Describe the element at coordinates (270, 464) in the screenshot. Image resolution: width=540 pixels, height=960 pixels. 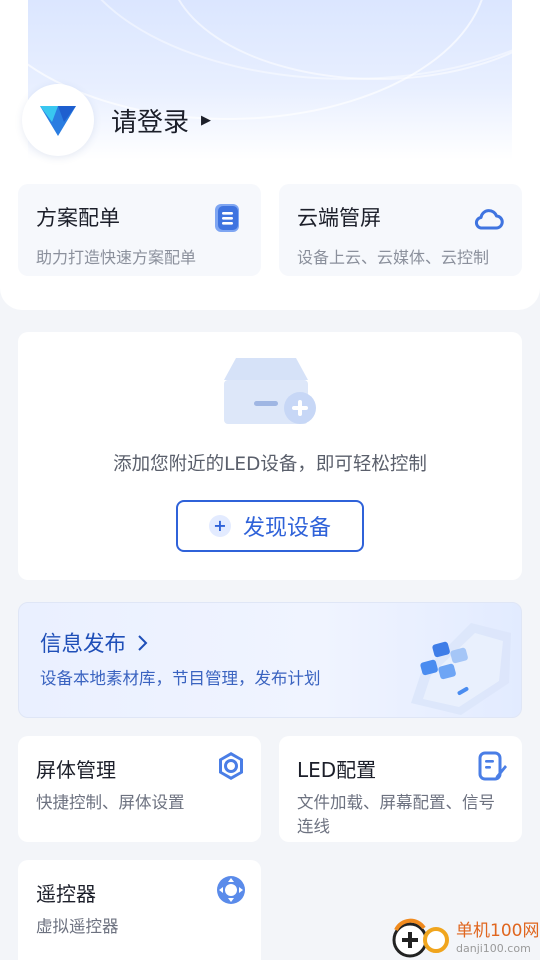
I see `device-hint: 添加您附近的LED设备，即可轻松控制` at that location.